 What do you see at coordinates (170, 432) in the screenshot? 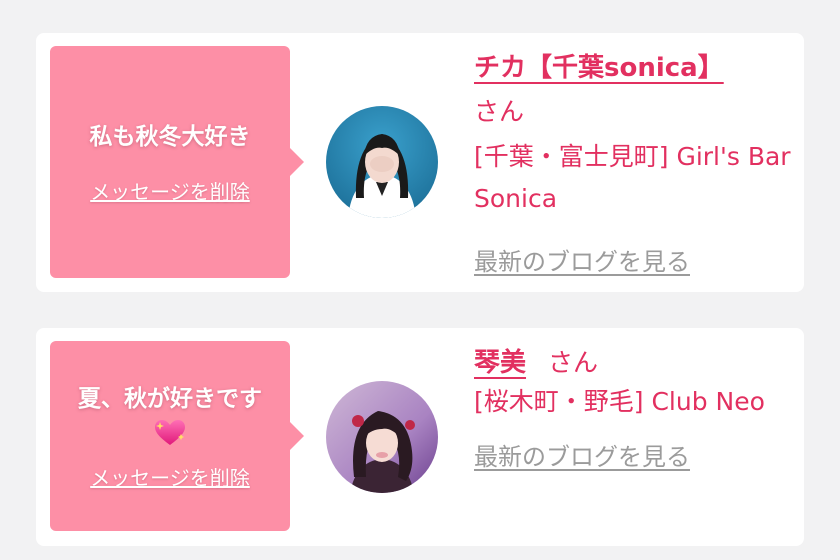
I see `sparkling-heart-icon` at bounding box center [170, 432].